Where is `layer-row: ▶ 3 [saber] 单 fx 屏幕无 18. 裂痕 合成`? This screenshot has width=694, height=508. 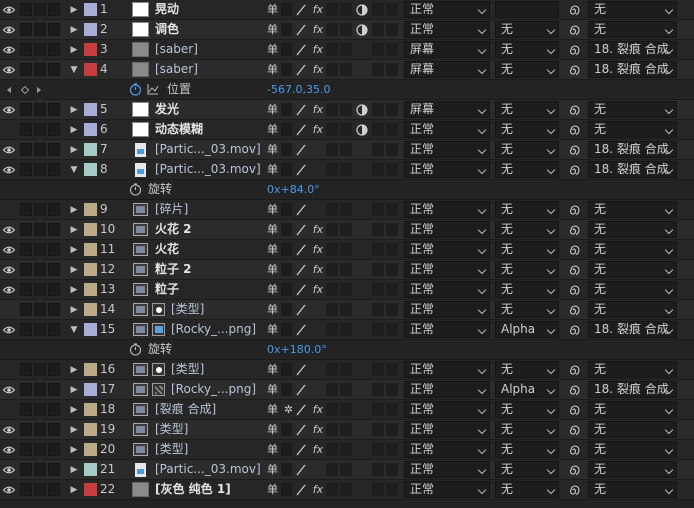
layer-row: ▶ 3 [saber] 单 fx 屏幕无 18. 裂痕 合成 is located at coordinates (347, 50).